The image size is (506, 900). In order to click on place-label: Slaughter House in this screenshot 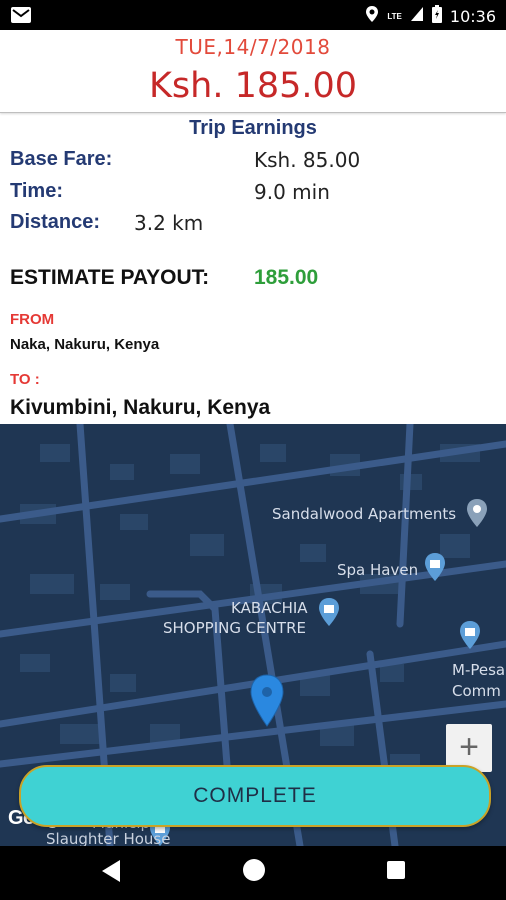, I will do `click(108, 838)`.